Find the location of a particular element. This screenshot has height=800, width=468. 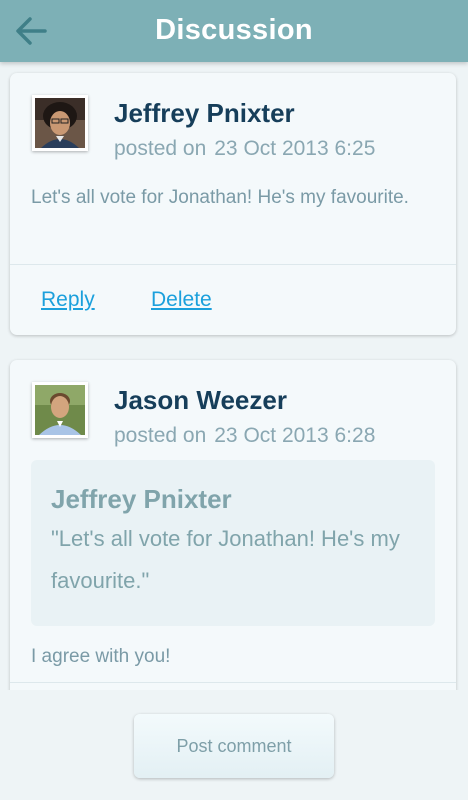

post-date: 23 Oct 2013 6:28 is located at coordinates (295, 435).